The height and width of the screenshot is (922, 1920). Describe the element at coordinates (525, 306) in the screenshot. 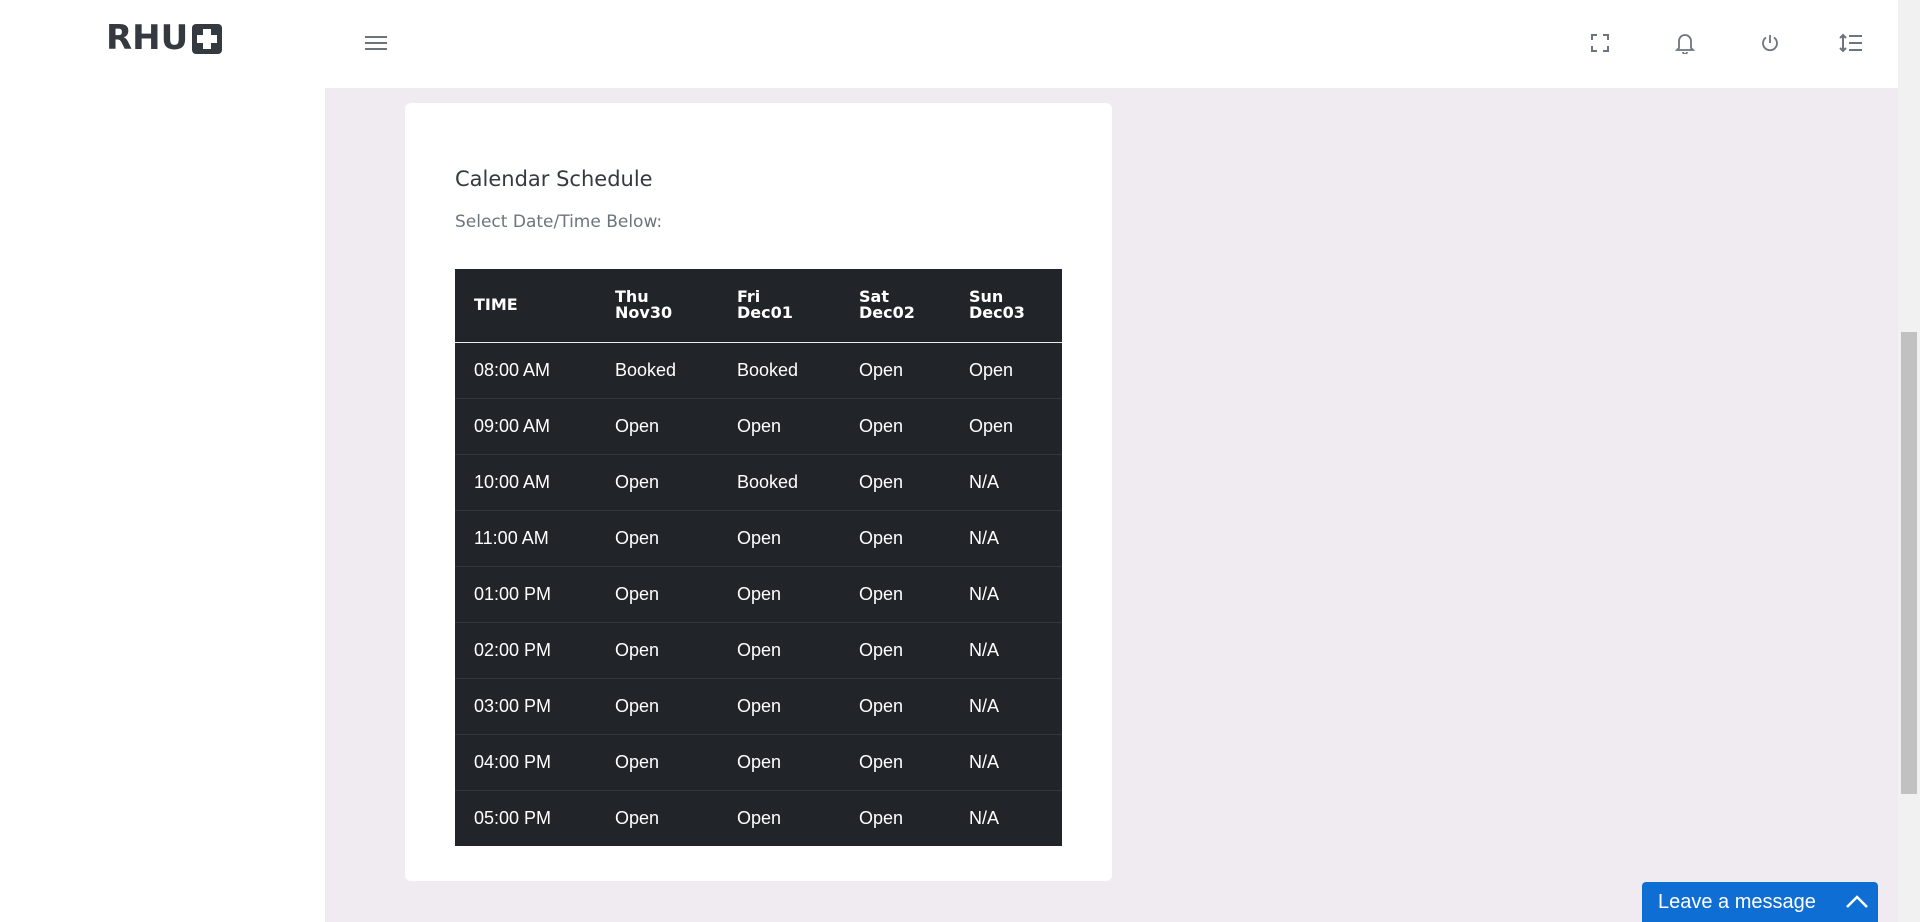

I see `column-header-time: TIME` at that location.